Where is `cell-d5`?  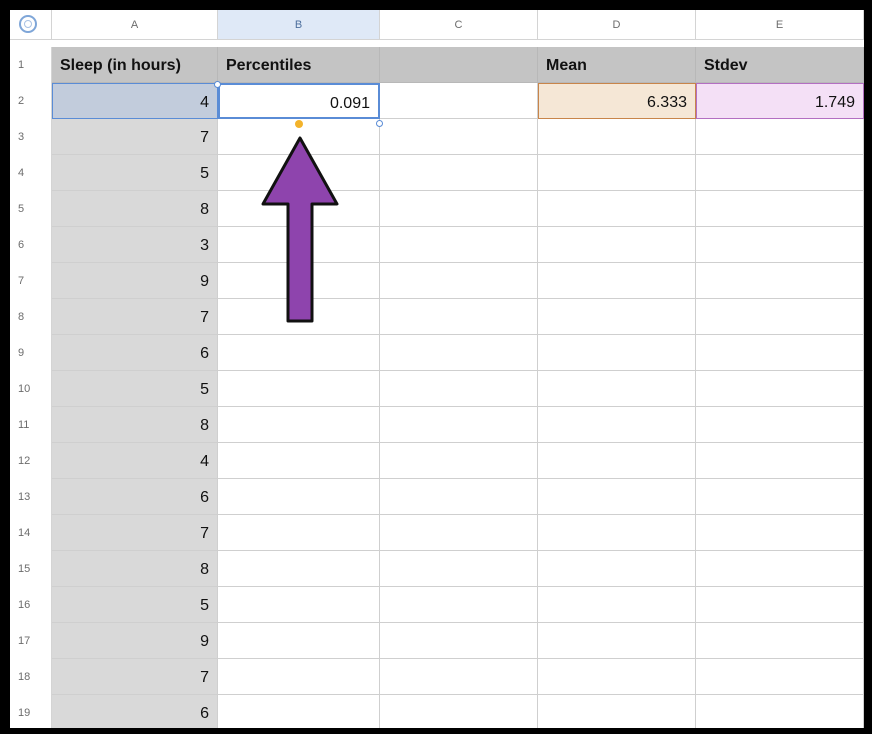 cell-d5 is located at coordinates (617, 209).